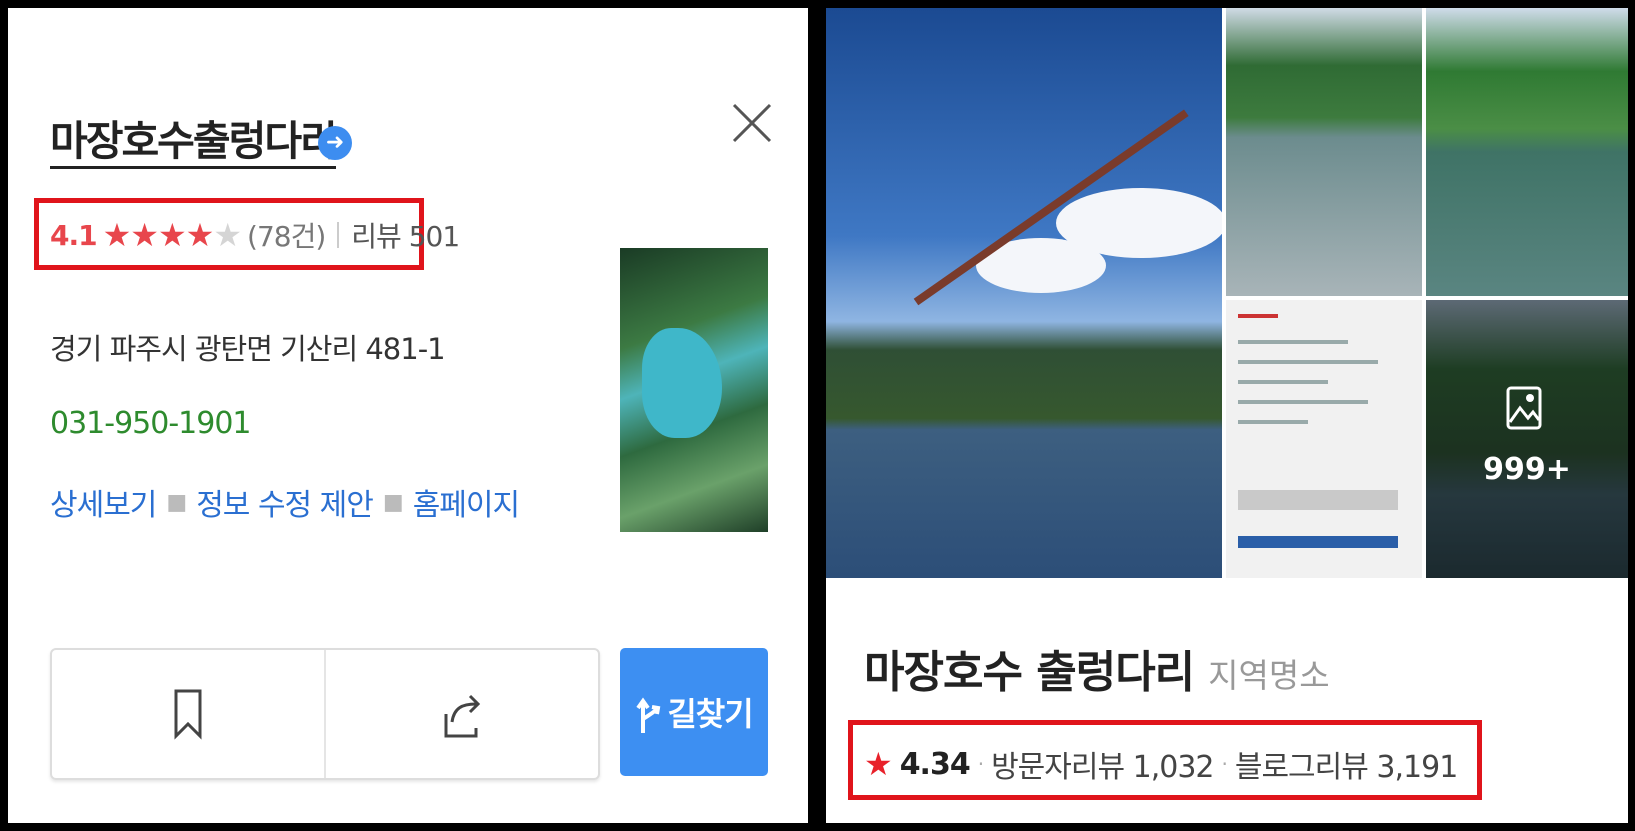  I want to click on address: 경기 파주시 광탄면 기산리 481-1, so click(248, 349).